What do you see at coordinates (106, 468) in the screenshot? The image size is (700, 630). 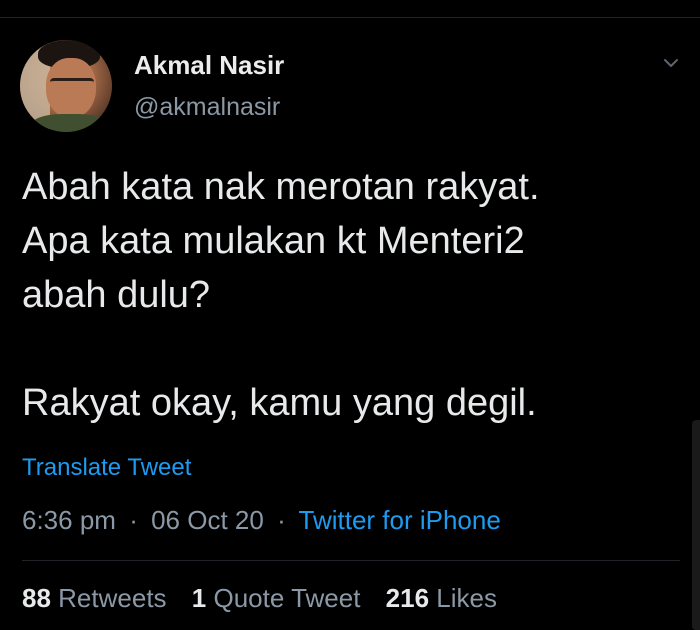 I see `translate-tweet-link: Translate Tweet` at bounding box center [106, 468].